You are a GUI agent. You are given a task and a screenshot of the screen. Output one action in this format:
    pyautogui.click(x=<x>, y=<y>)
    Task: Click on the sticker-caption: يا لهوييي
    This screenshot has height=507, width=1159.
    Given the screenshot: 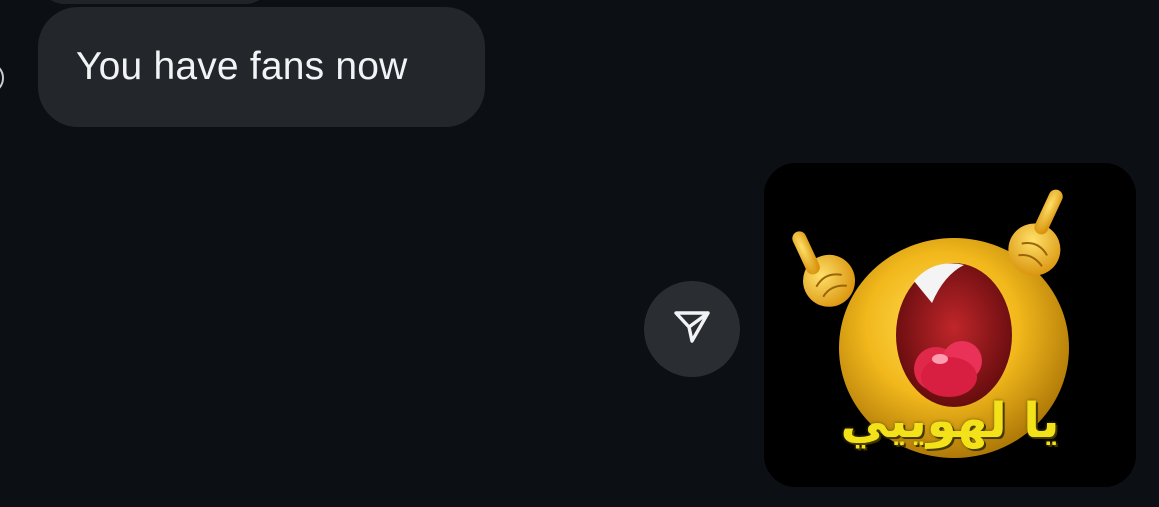 What is the action you would take?
    pyautogui.click(x=950, y=421)
    